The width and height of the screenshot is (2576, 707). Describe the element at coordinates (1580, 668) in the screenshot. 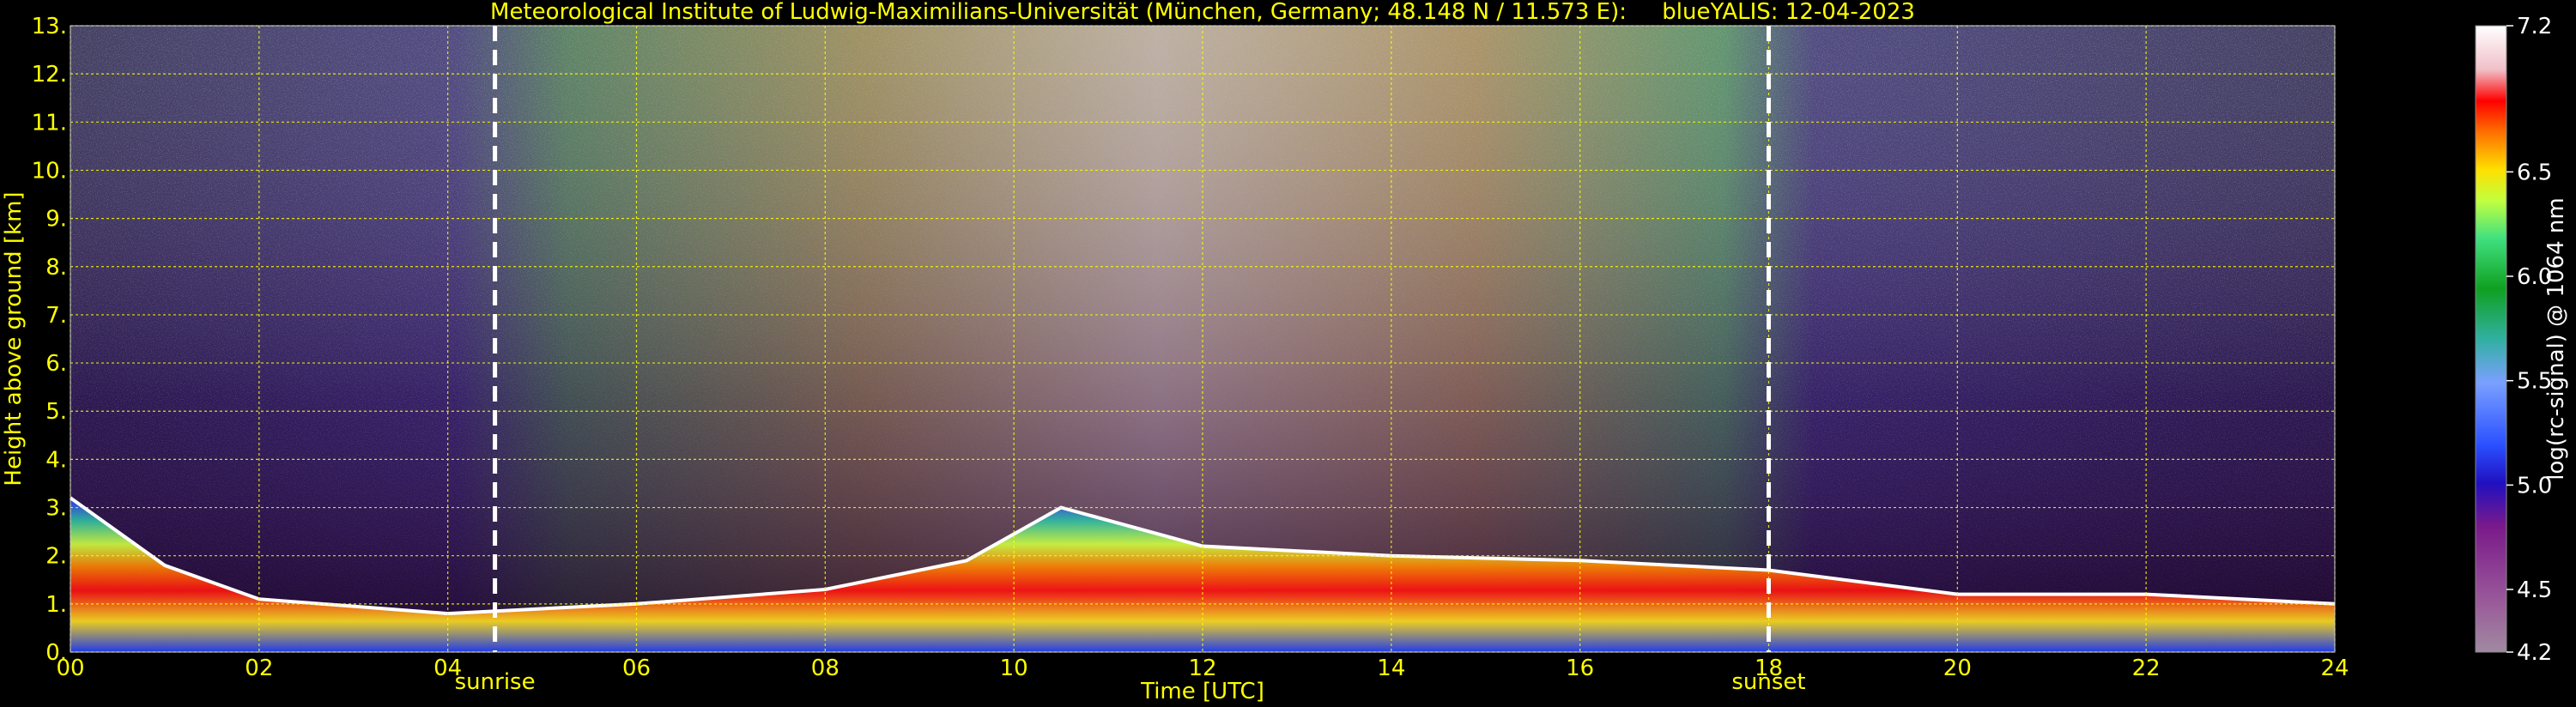

I see `x-tick-label: 16` at that location.